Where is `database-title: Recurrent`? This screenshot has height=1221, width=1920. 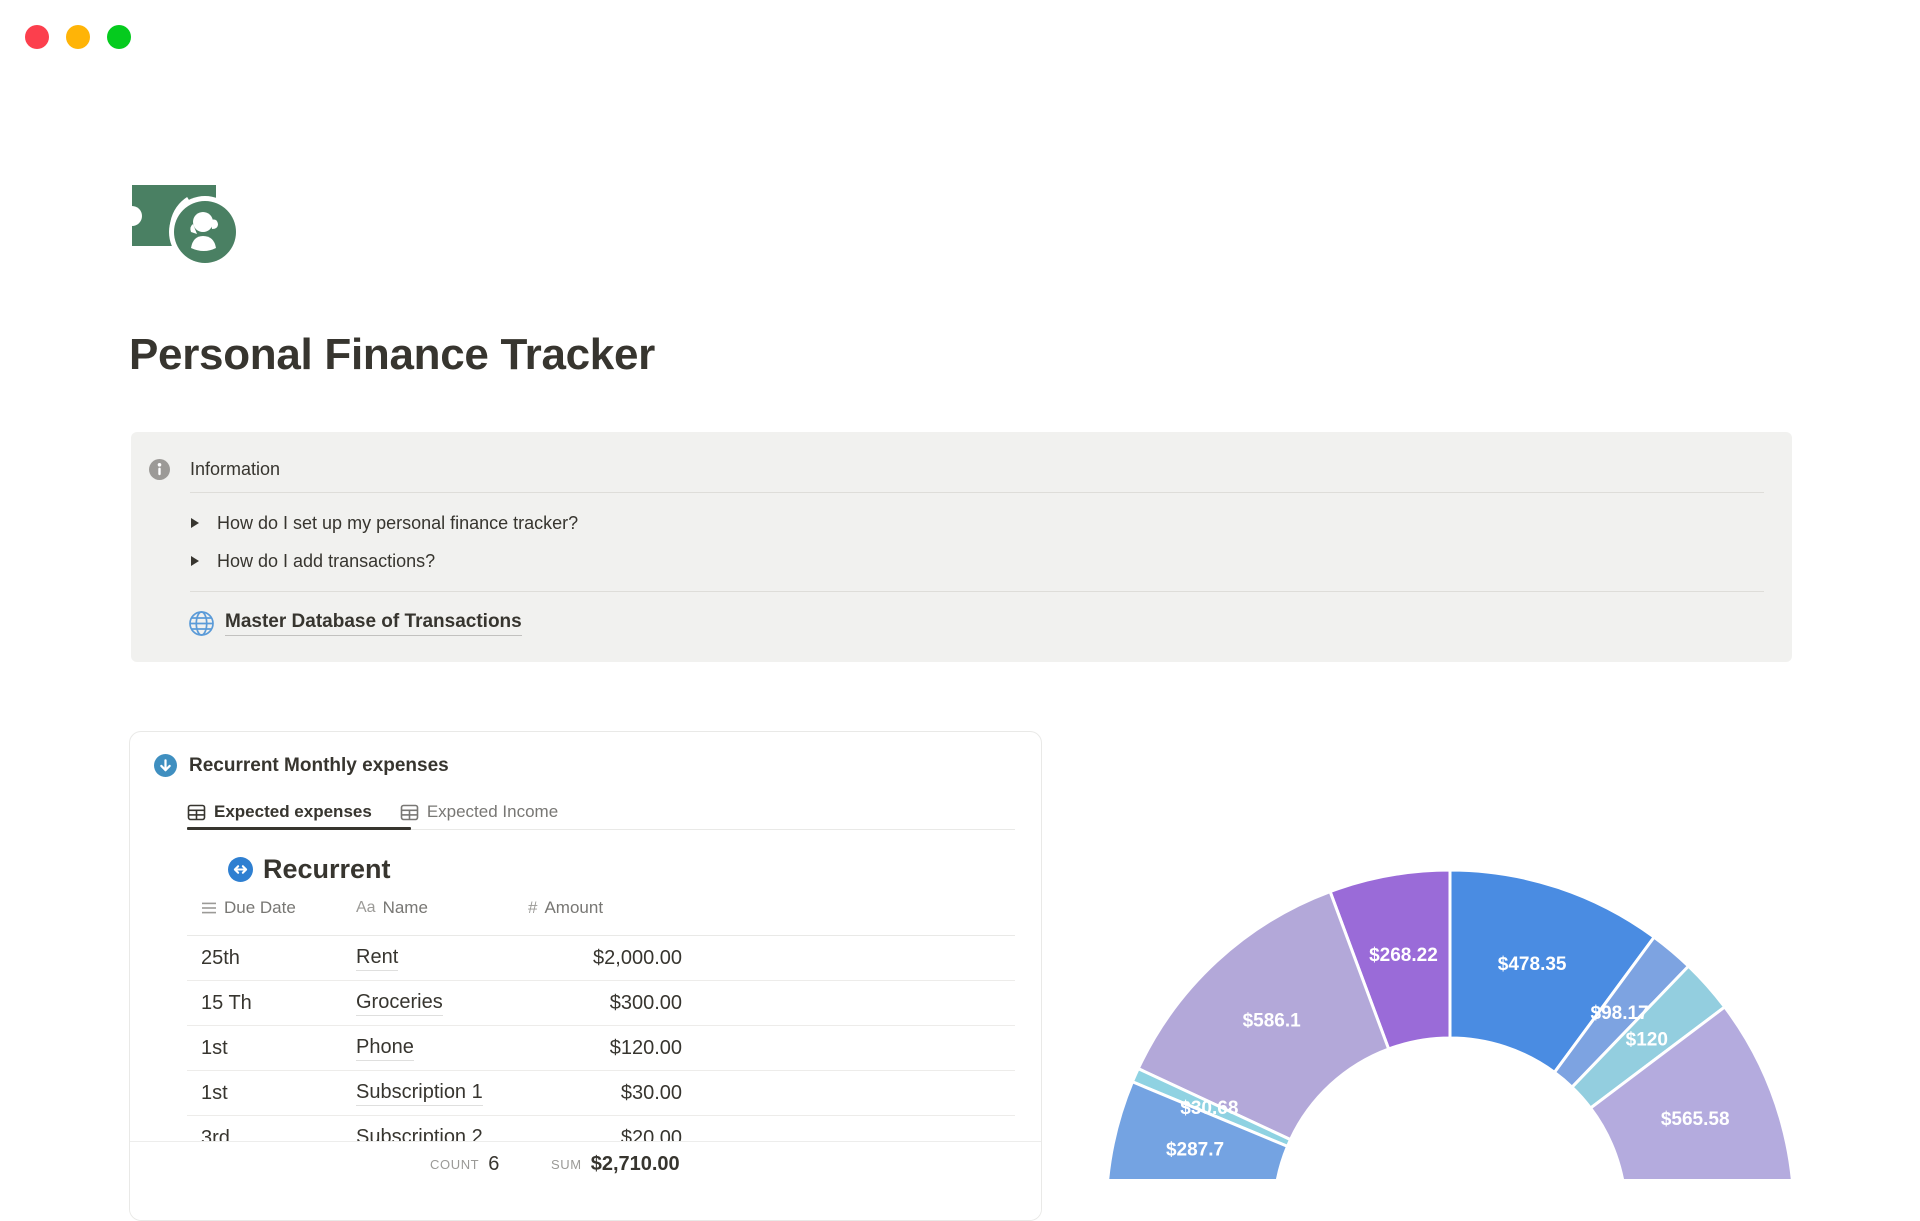 database-title: Recurrent is located at coordinates (327, 869).